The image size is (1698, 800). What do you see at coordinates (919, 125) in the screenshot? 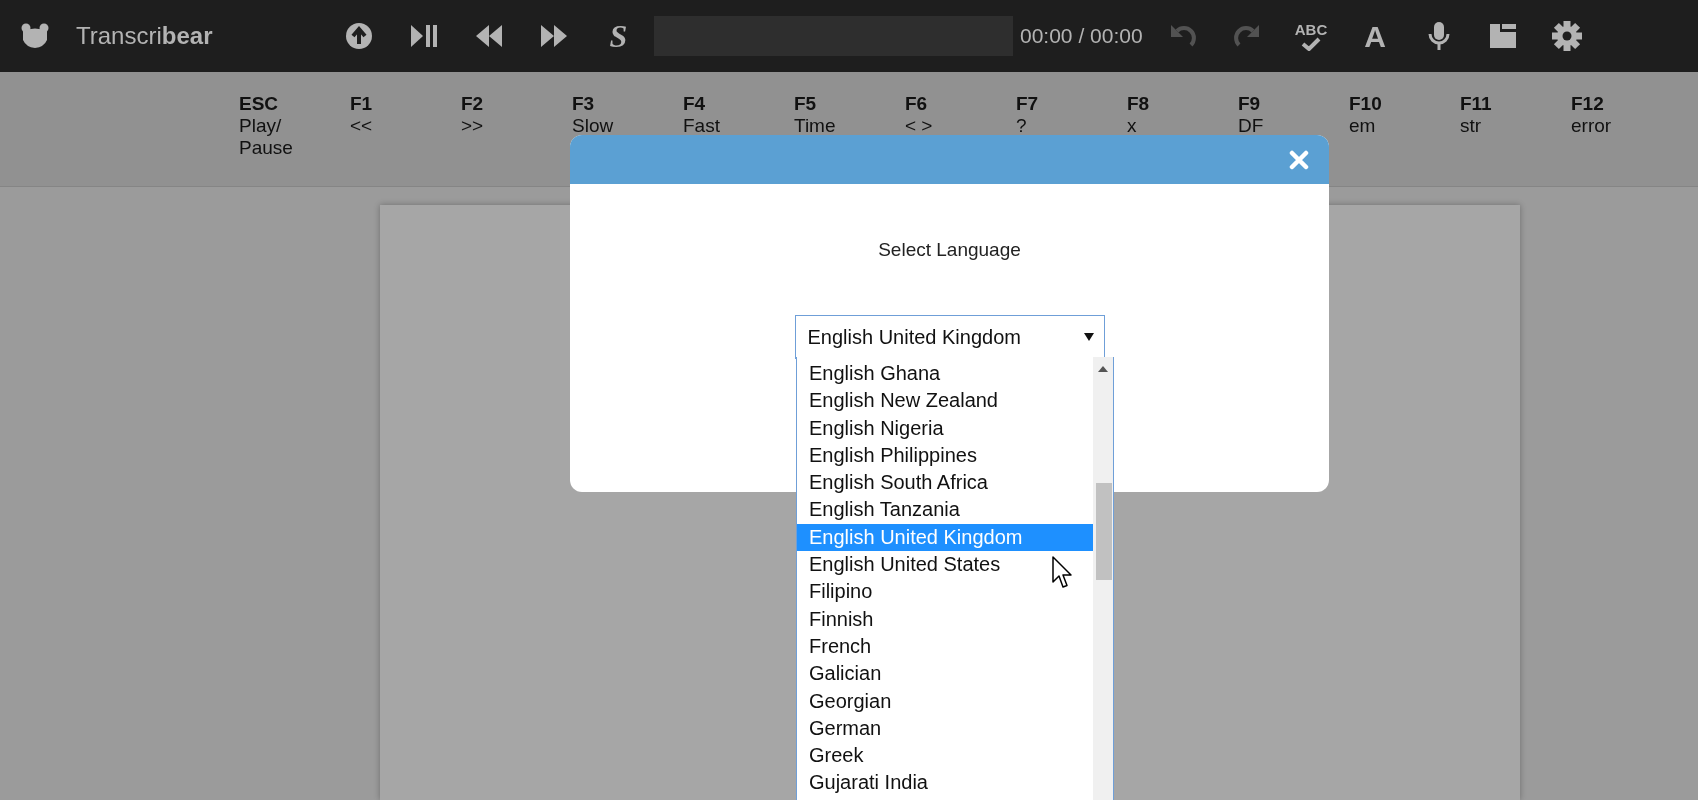
I see `hotkey-label: < >` at bounding box center [919, 125].